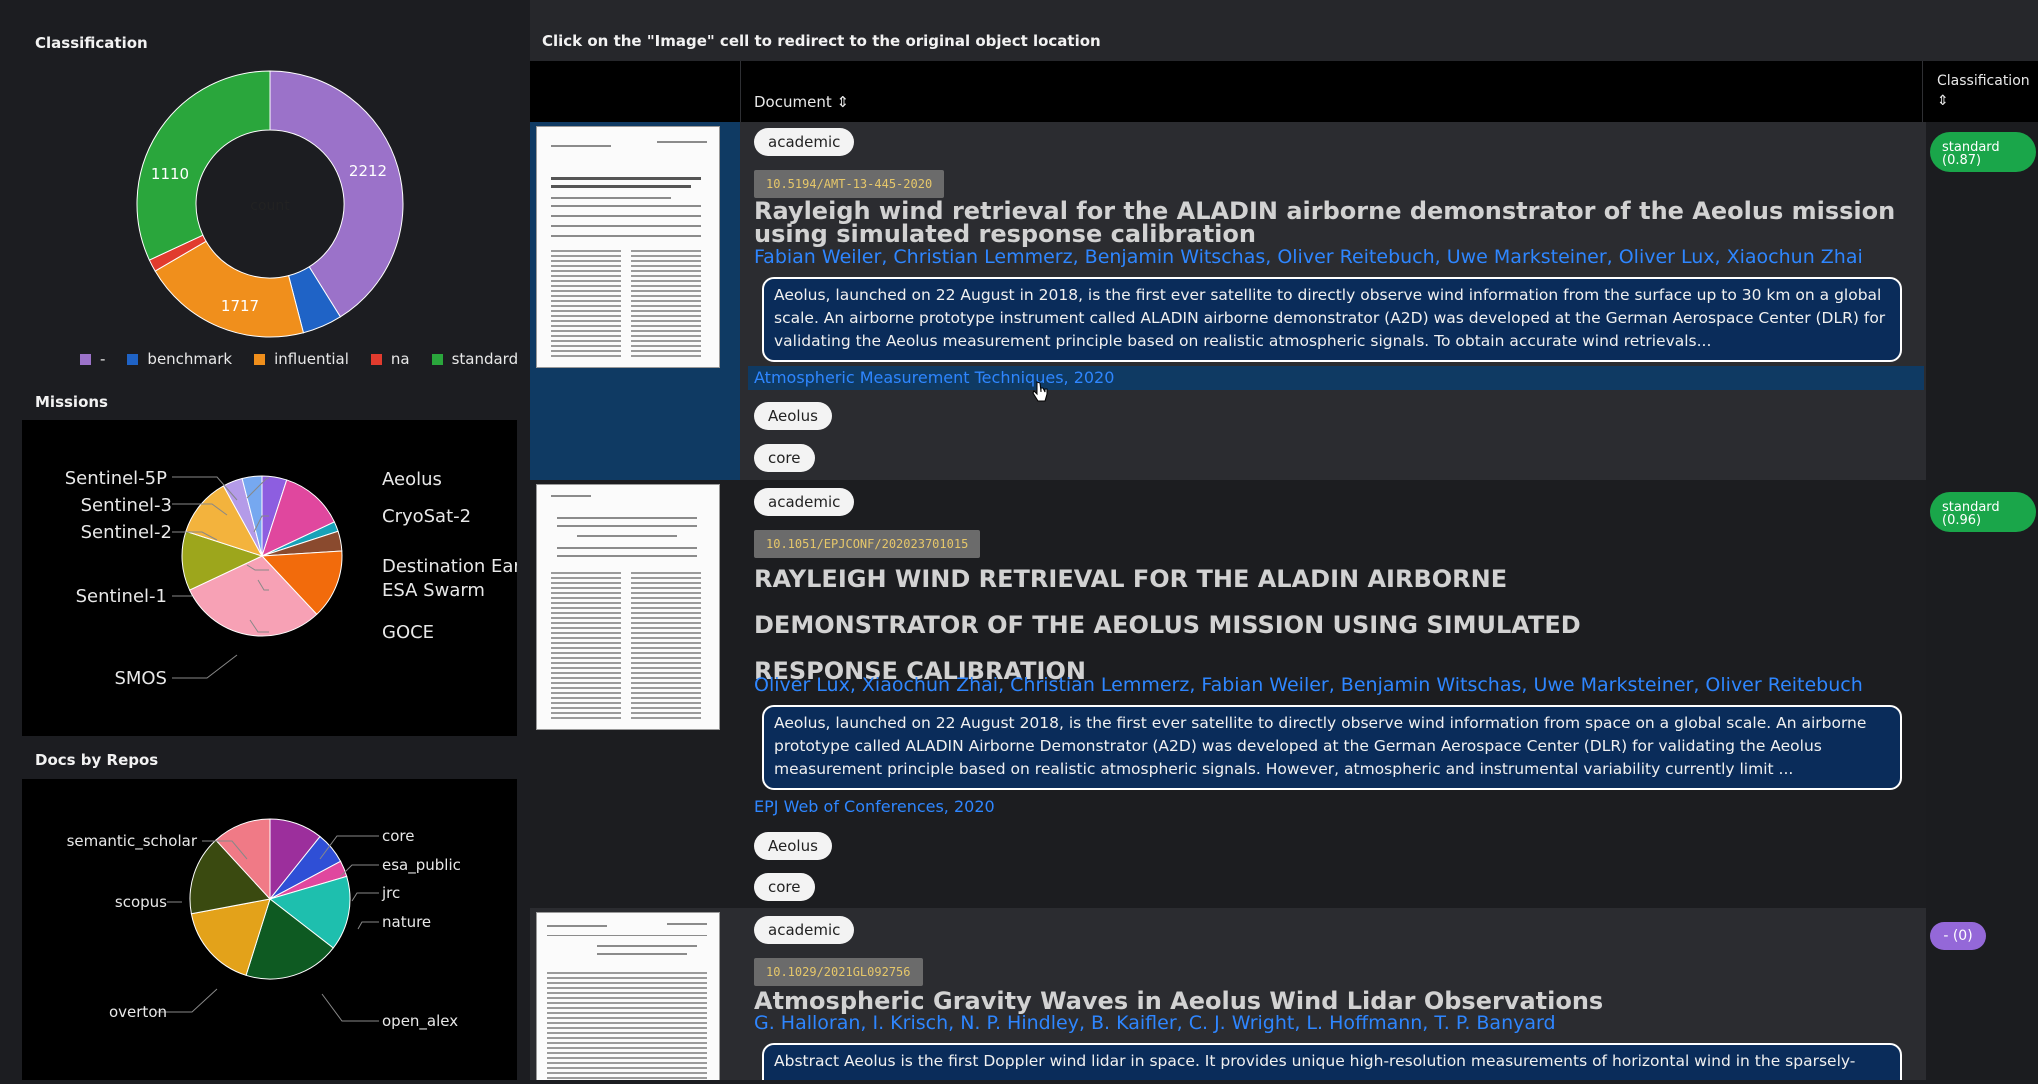 The image size is (2038, 1084). I want to click on classification-donut-chart: count 2212 1717 1110, so click(275, 205).